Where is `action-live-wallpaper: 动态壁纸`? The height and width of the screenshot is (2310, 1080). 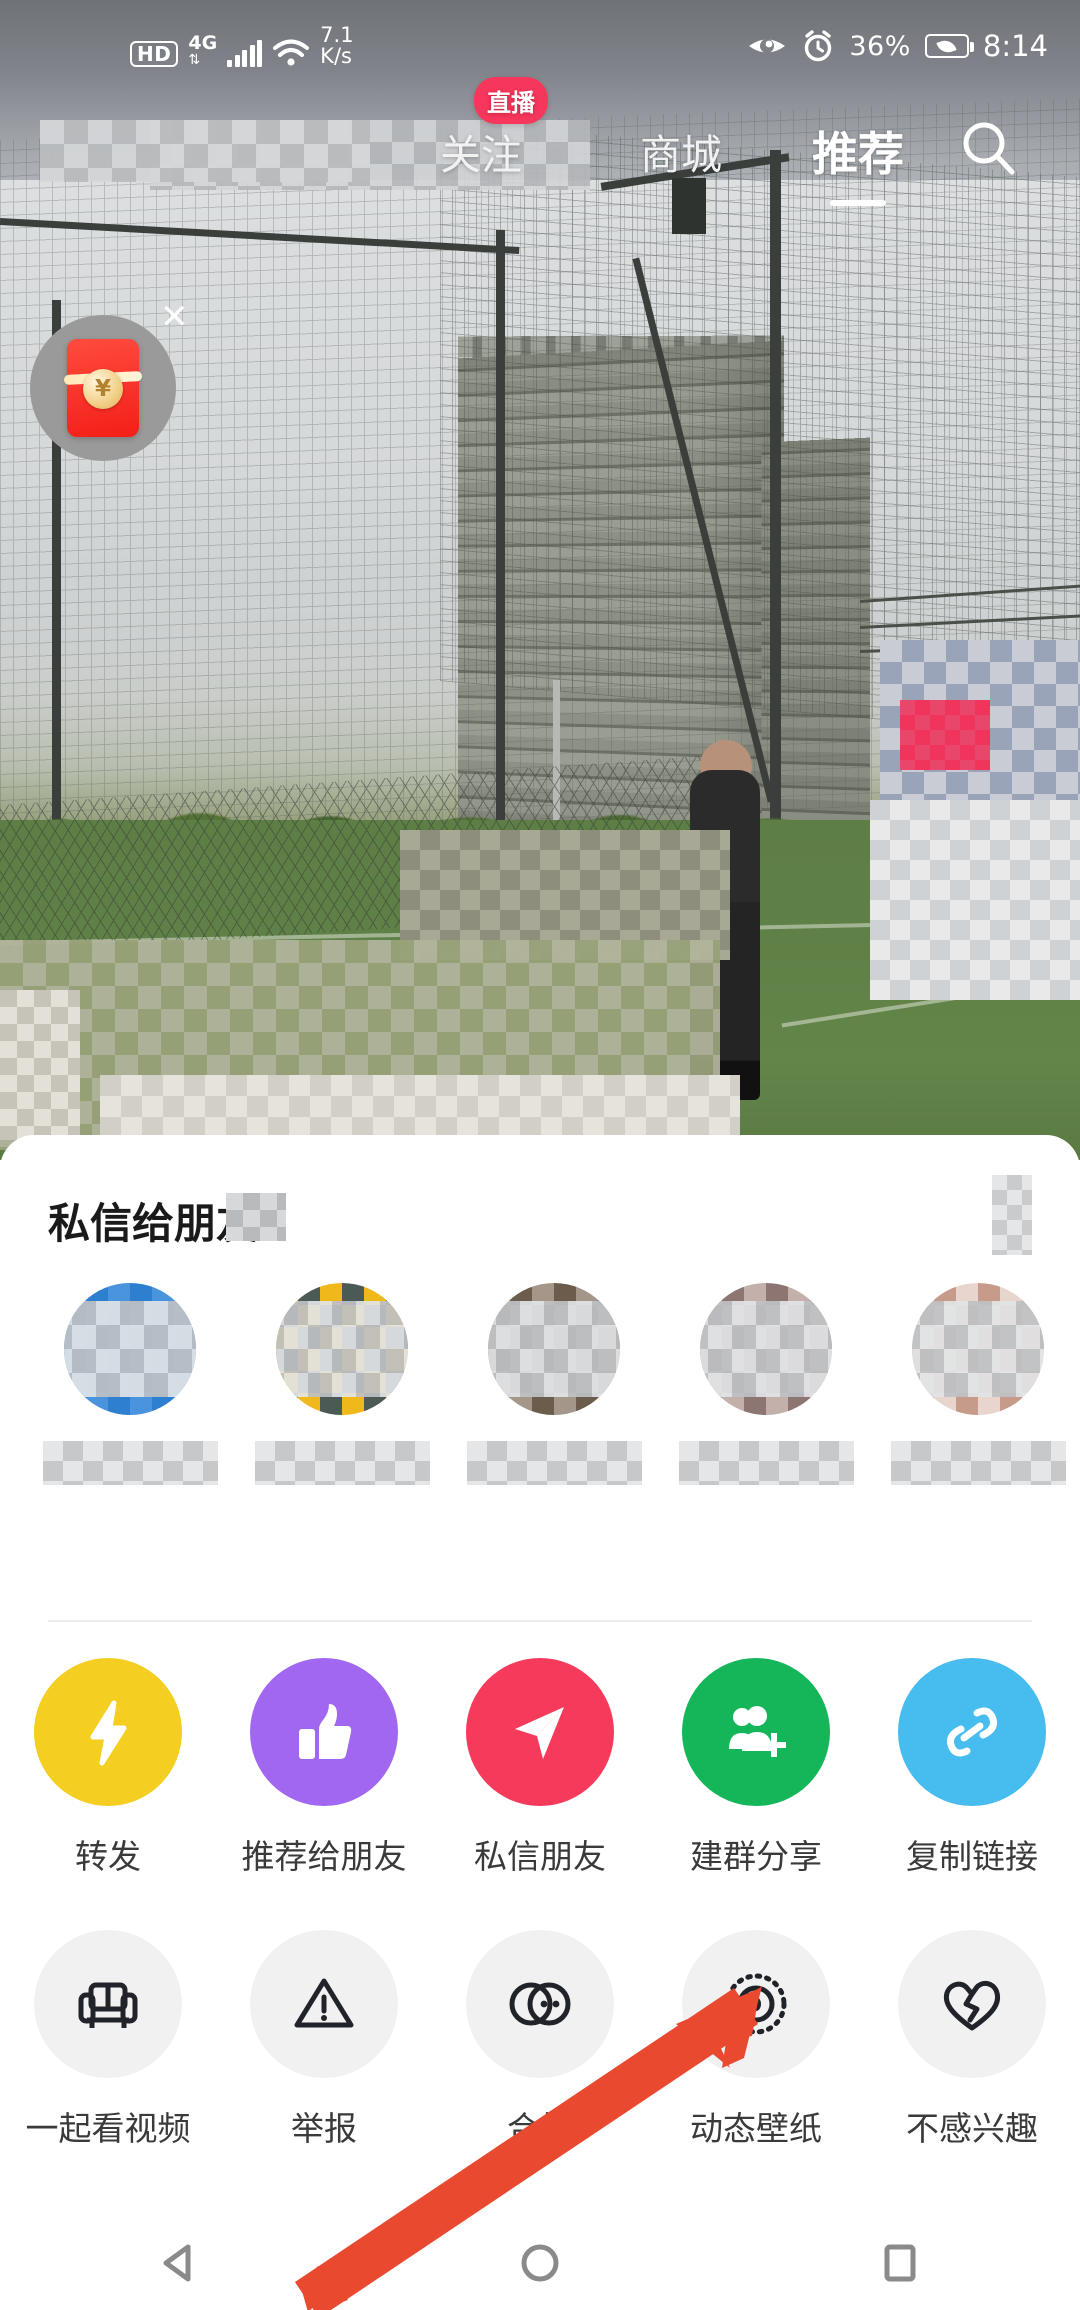 action-live-wallpaper: 动态壁纸 is located at coordinates (756, 2040).